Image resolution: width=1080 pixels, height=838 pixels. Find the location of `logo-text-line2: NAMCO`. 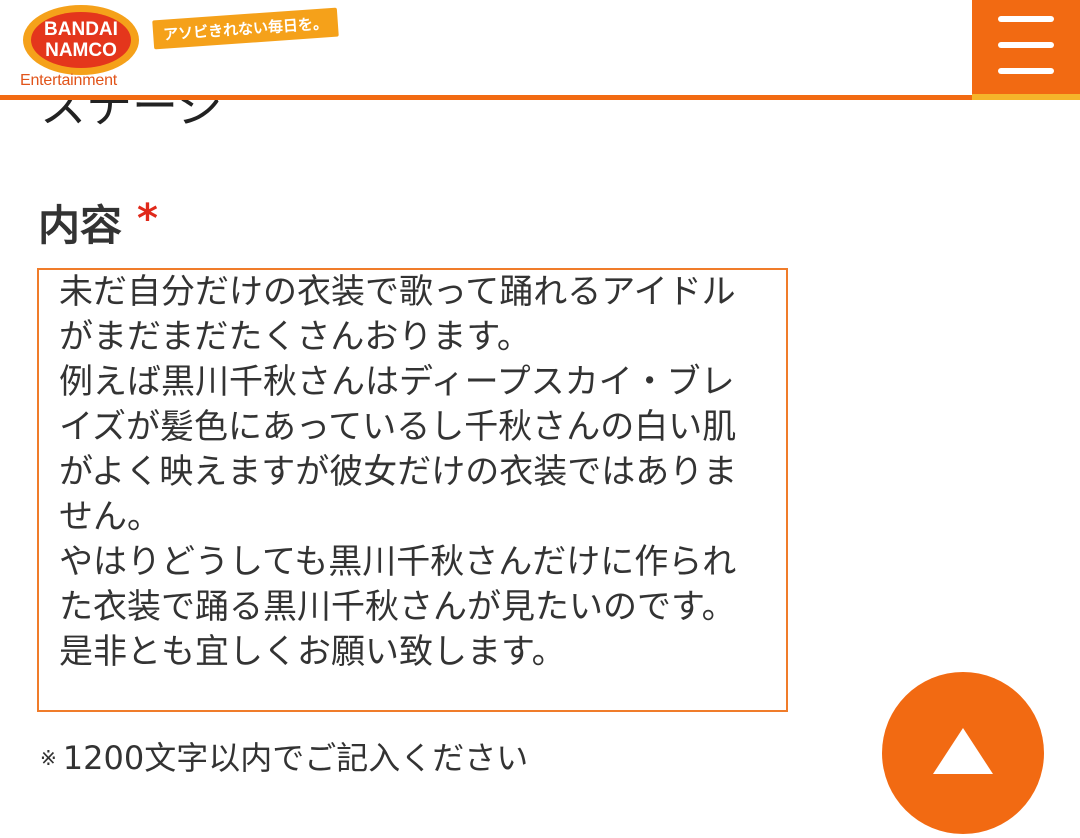

logo-text-line2: NAMCO is located at coordinates (81, 50).